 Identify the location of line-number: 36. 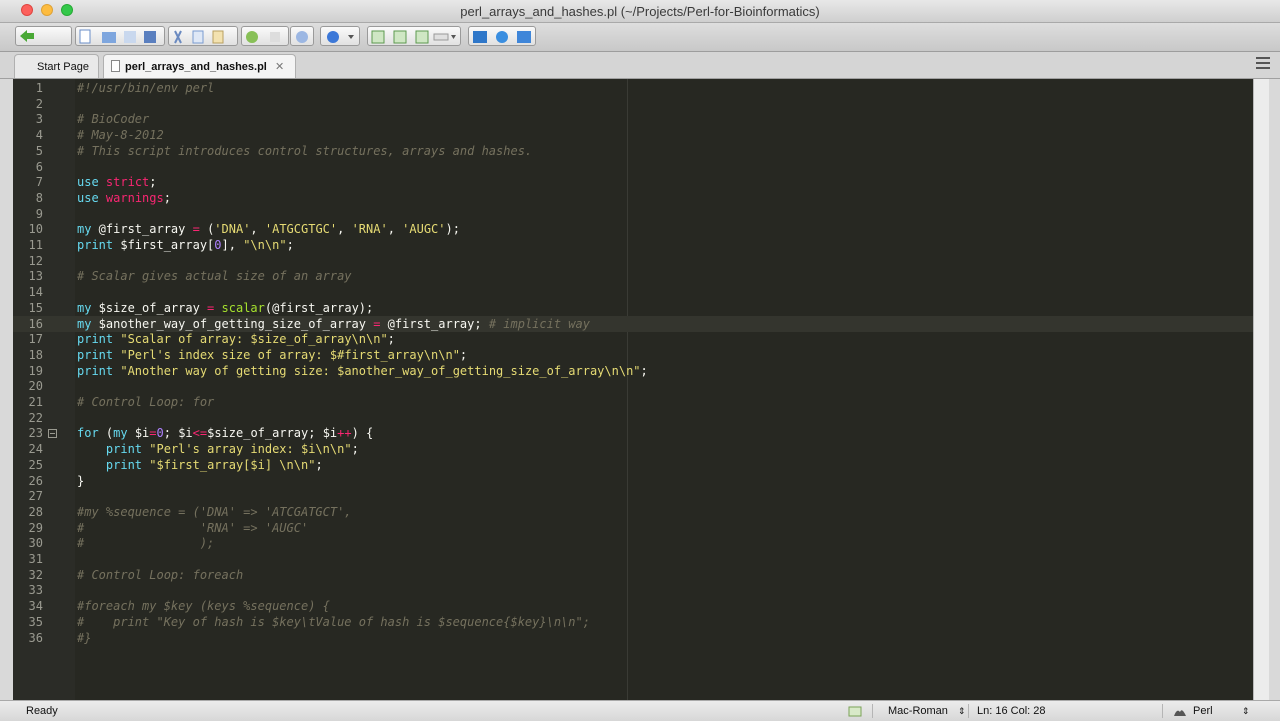
(35, 637).